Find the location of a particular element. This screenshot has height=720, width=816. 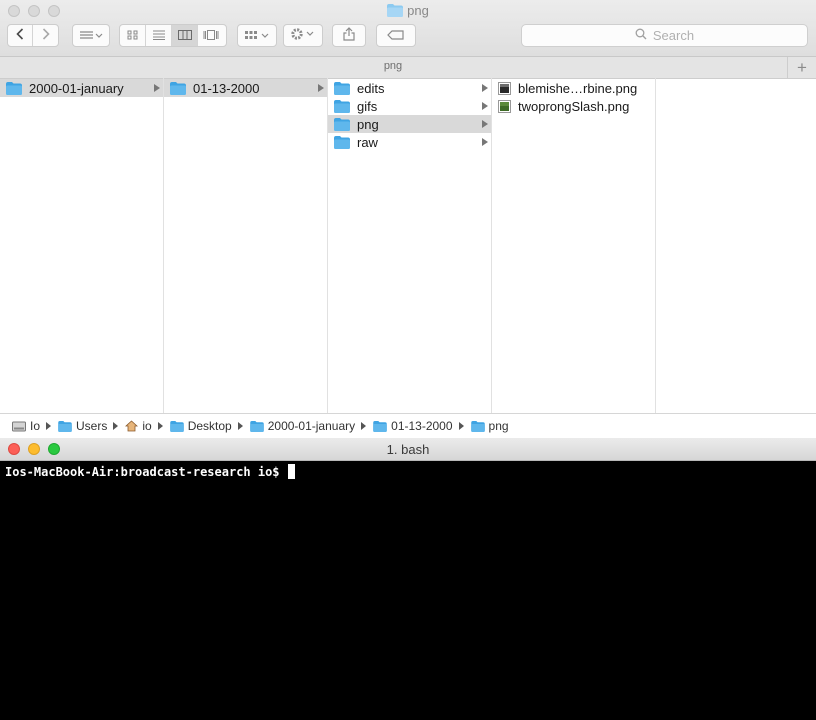

list-item-01-13-2000: 01-13-2000 is located at coordinates (245, 88).